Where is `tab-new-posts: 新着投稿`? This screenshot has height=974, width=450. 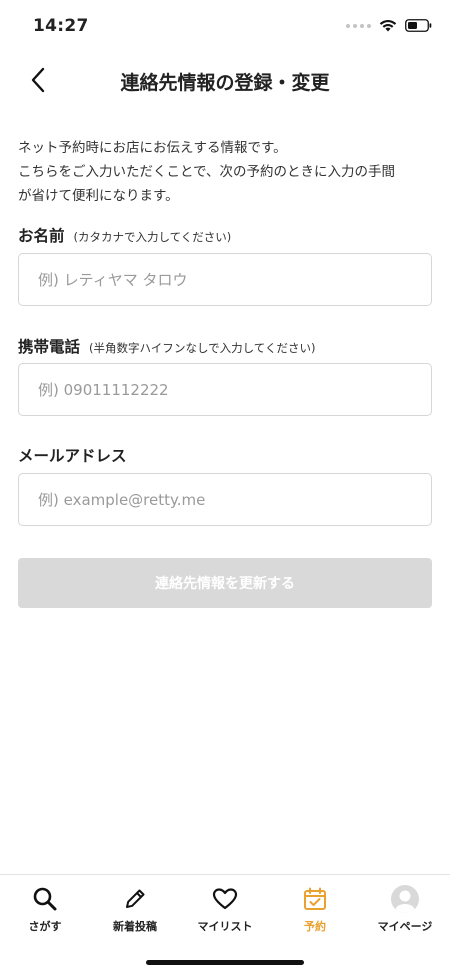
tab-new-posts: 新着投稿 is located at coordinates (135, 907).